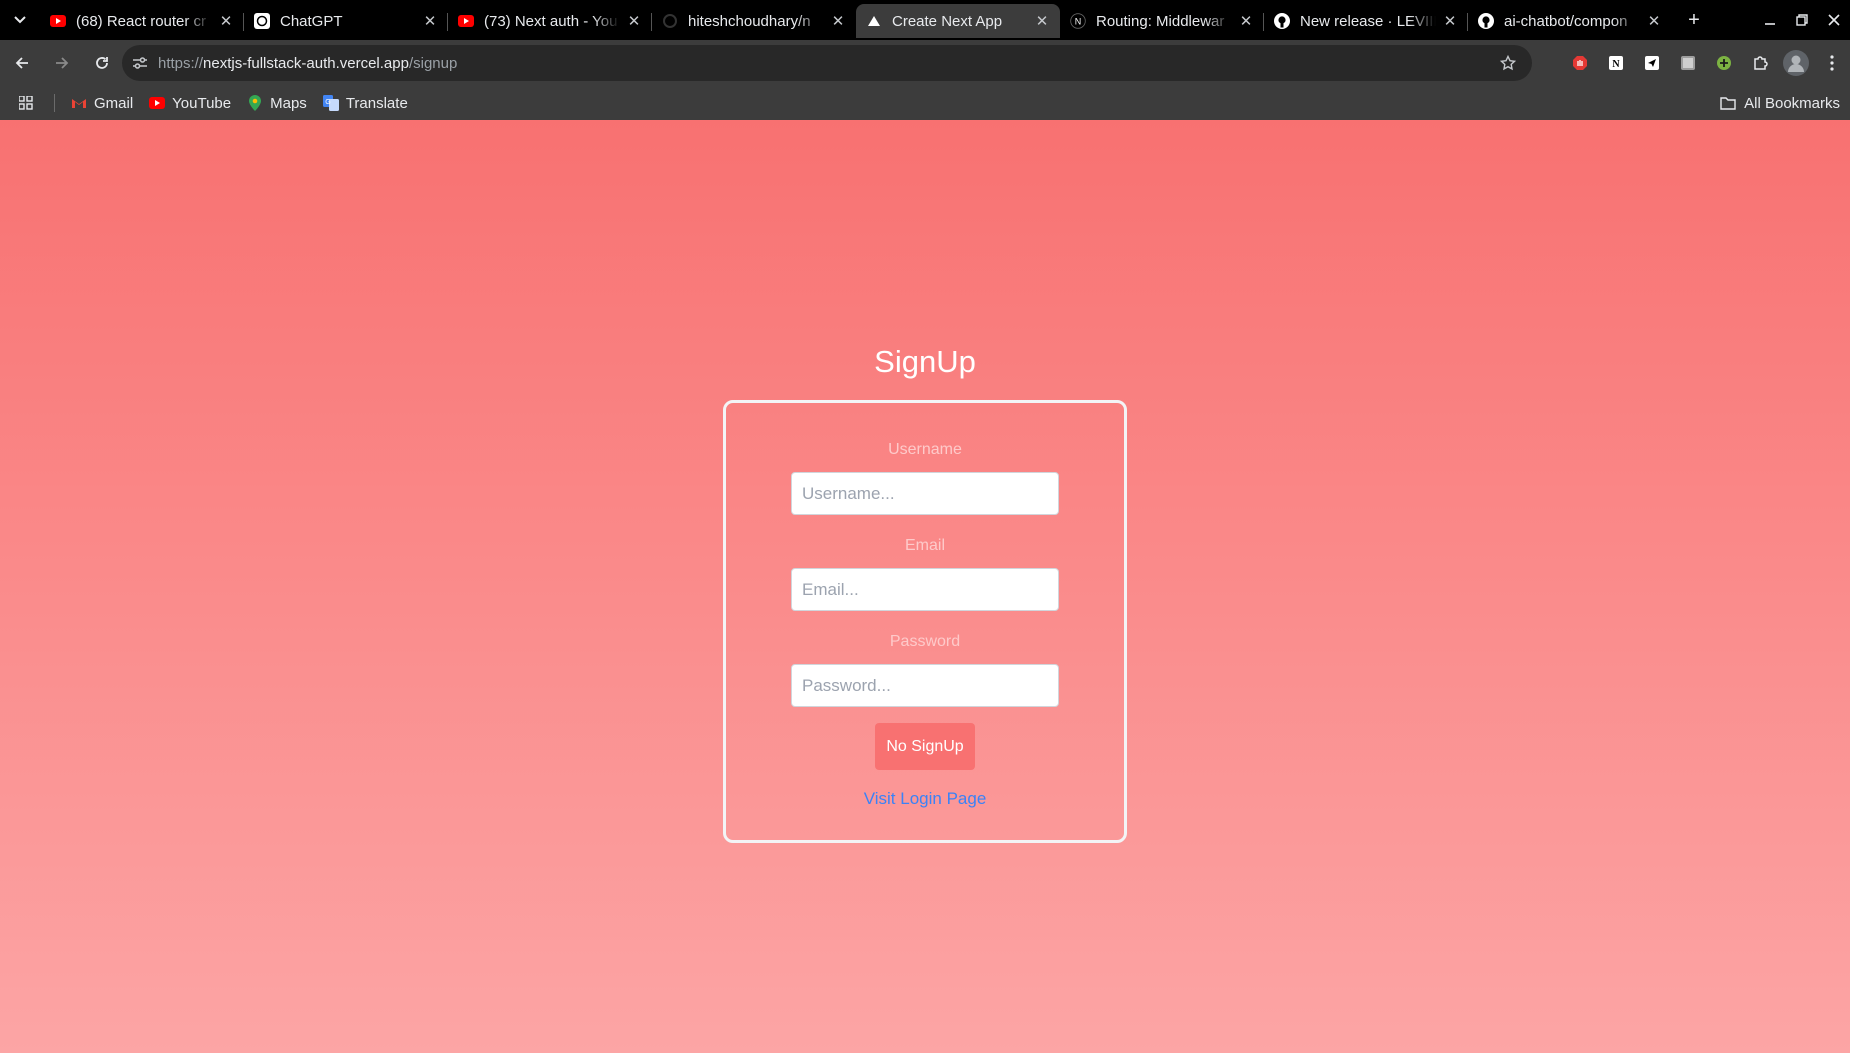 The width and height of the screenshot is (1850, 1053). Describe the element at coordinates (925, 361) in the screenshot. I see `page-title: SignUp` at that location.